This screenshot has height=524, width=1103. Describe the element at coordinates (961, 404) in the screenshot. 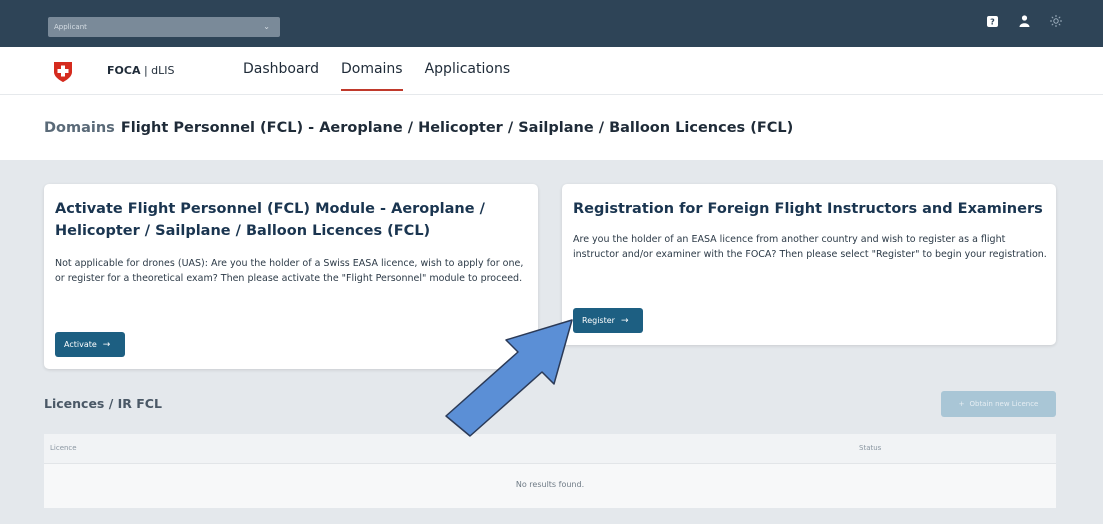

I see `plus-icon: +` at that location.